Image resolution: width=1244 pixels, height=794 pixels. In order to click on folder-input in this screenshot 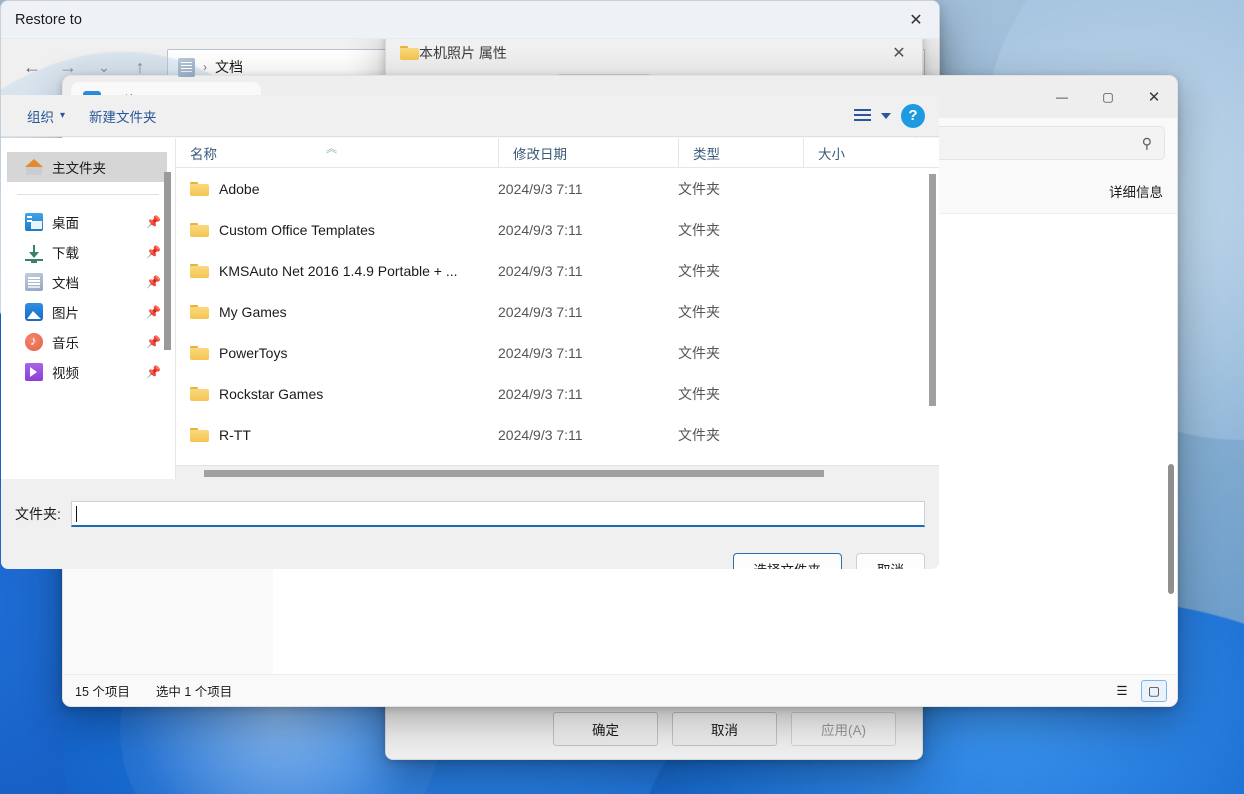, I will do `click(497, 514)`.